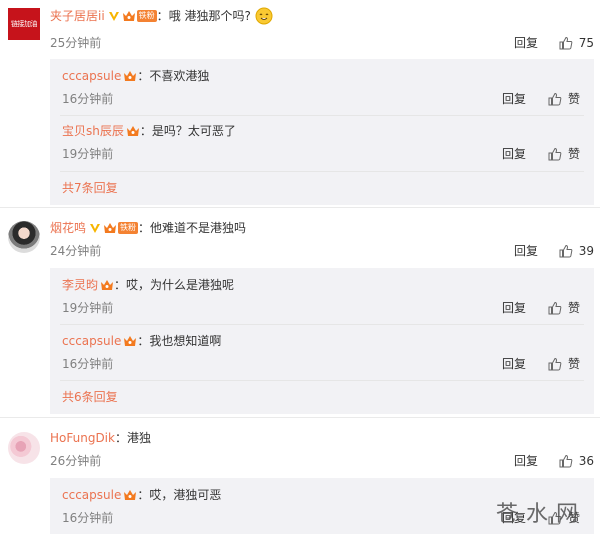  What do you see at coordinates (185, 495) in the screenshot?
I see `reply-text: 哎，港独可恶` at bounding box center [185, 495].